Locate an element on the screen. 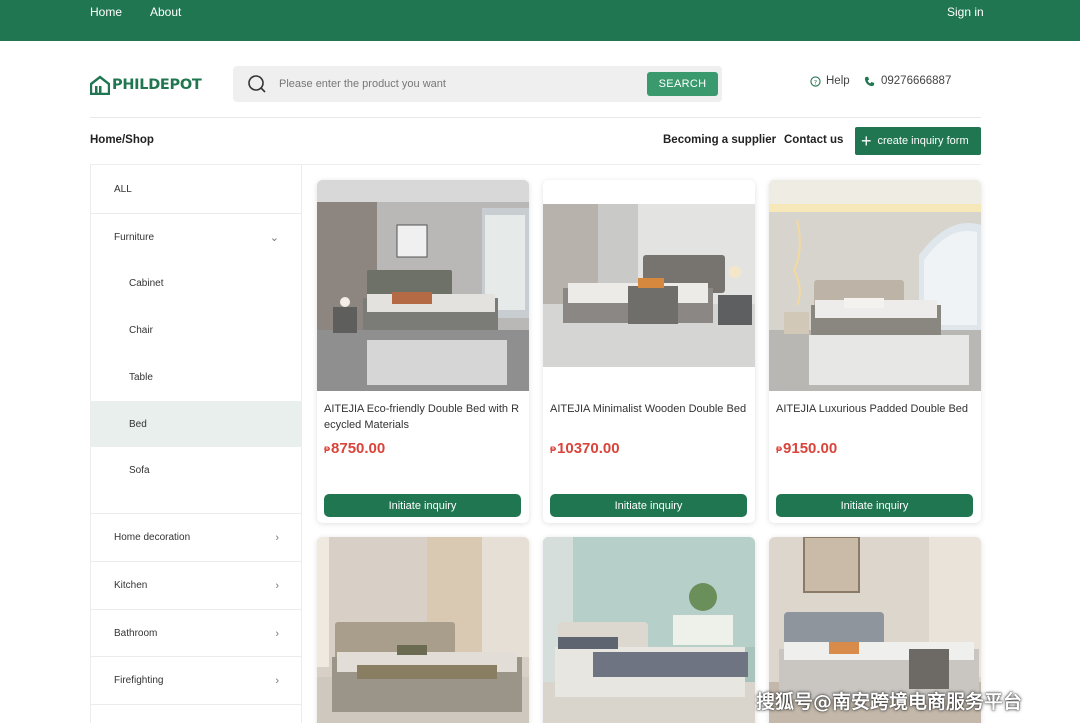  logo-text: PHILDEPOT is located at coordinates (157, 85).